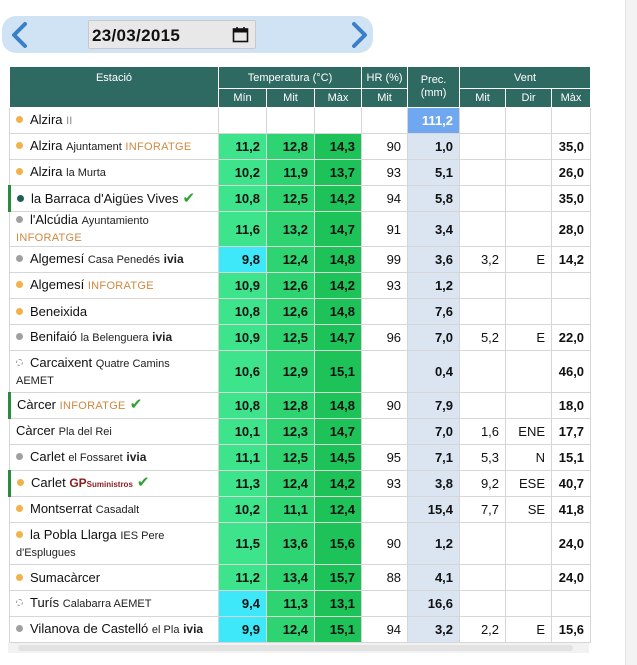  I want to click on station-cell: Sumacàrcer, so click(114, 577).